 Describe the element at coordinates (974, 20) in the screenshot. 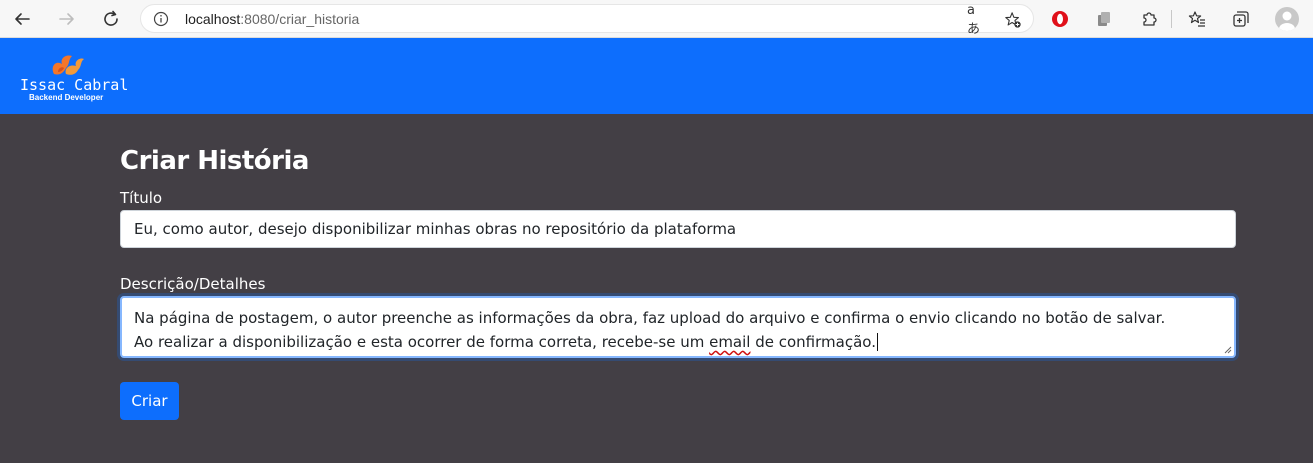

I see `read-aloud-glyph: aあ` at that location.